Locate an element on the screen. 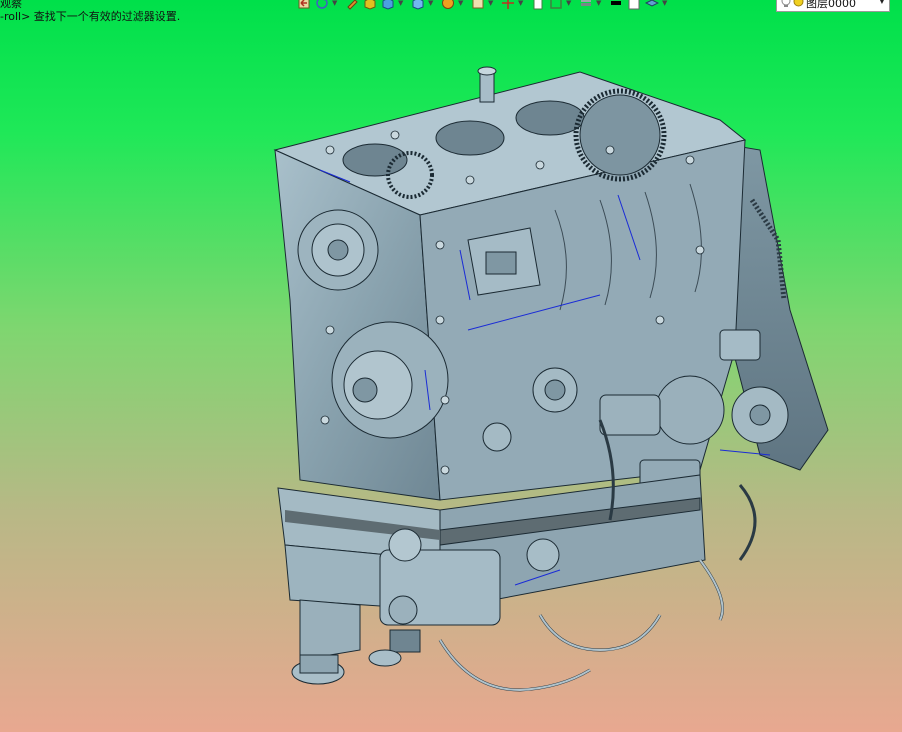 The height and width of the screenshot is (732, 902). rotate-icon is located at coordinates (322, 5).